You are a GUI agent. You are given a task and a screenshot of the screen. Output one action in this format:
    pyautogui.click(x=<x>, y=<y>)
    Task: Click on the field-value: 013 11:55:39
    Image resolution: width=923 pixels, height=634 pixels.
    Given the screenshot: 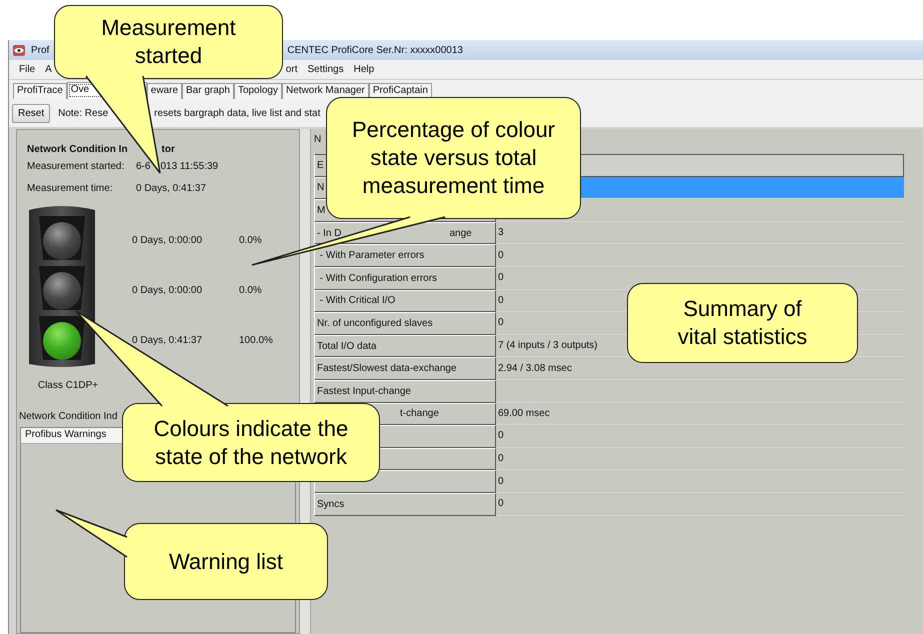 What is the action you would take?
    pyautogui.click(x=189, y=166)
    